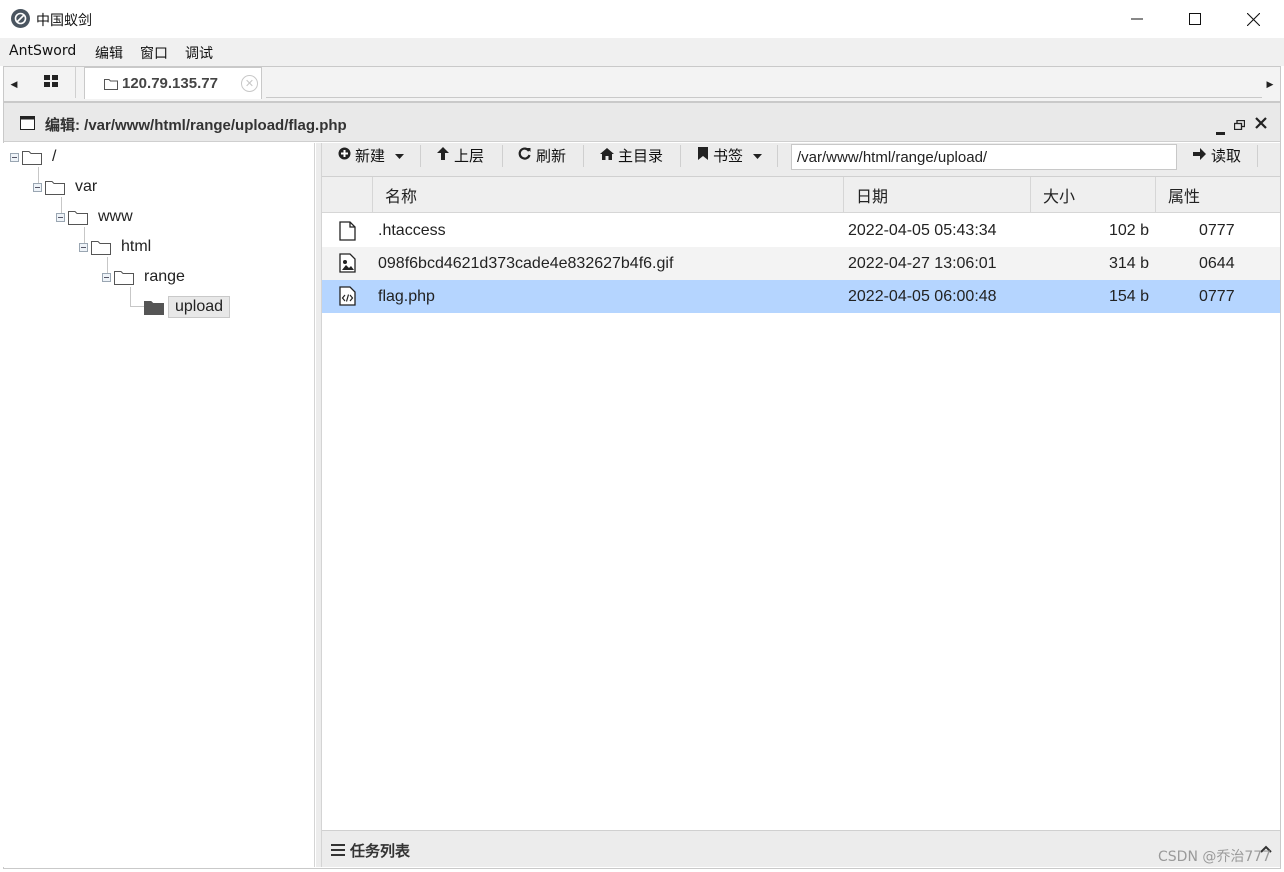 Image resolution: width=1284 pixels, height=872 pixels. I want to click on refresh-label: 刷新, so click(551, 156).